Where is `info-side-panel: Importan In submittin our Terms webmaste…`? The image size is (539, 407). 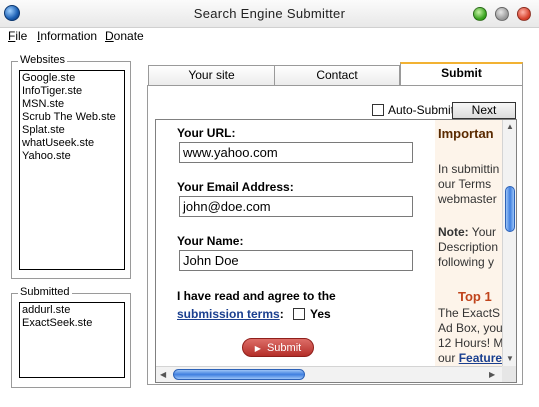
info-side-panel: Importan In submittin our Terms webmaste… is located at coordinates (468, 243).